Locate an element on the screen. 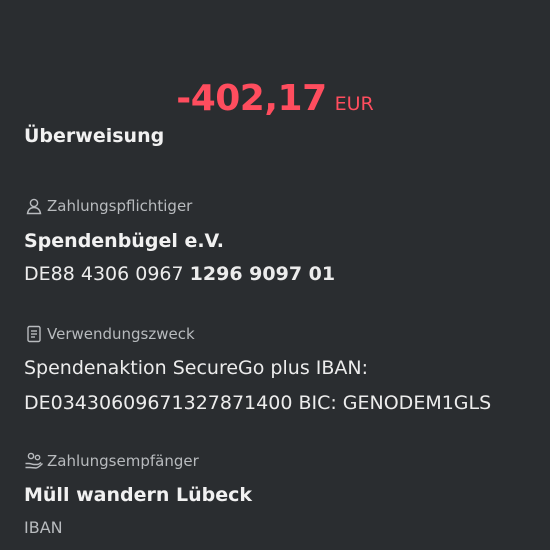  recipient-iban-label: IBAN is located at coordinates (43, 527).